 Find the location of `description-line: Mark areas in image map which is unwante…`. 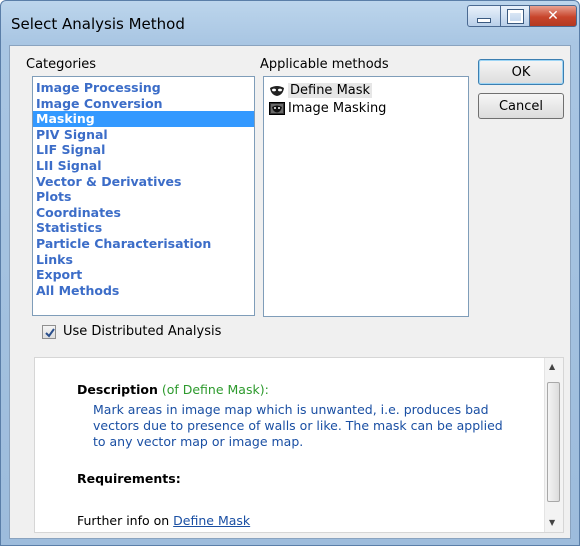

description-line: Mark areas in image map which is unwante… is located at coordinates (291, 409).